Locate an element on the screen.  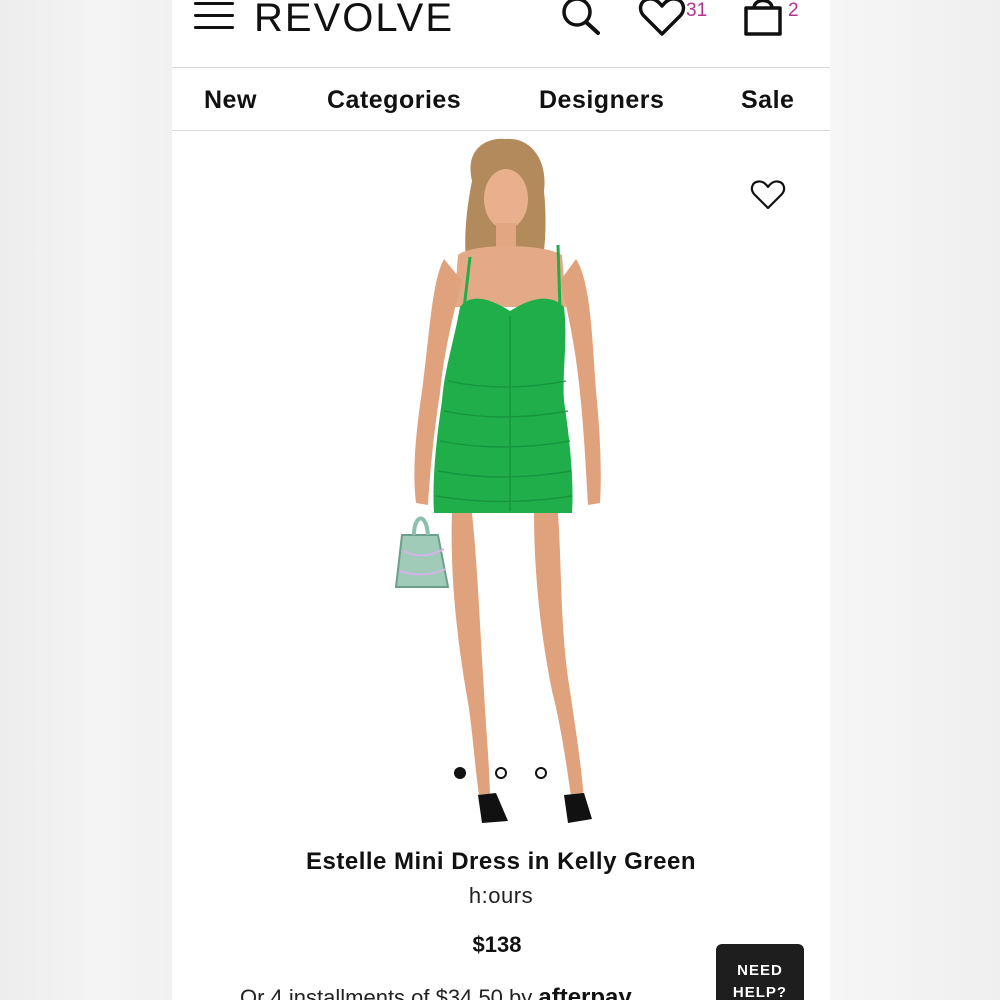
image-carousel-dots is located at coordinates (501, 775).